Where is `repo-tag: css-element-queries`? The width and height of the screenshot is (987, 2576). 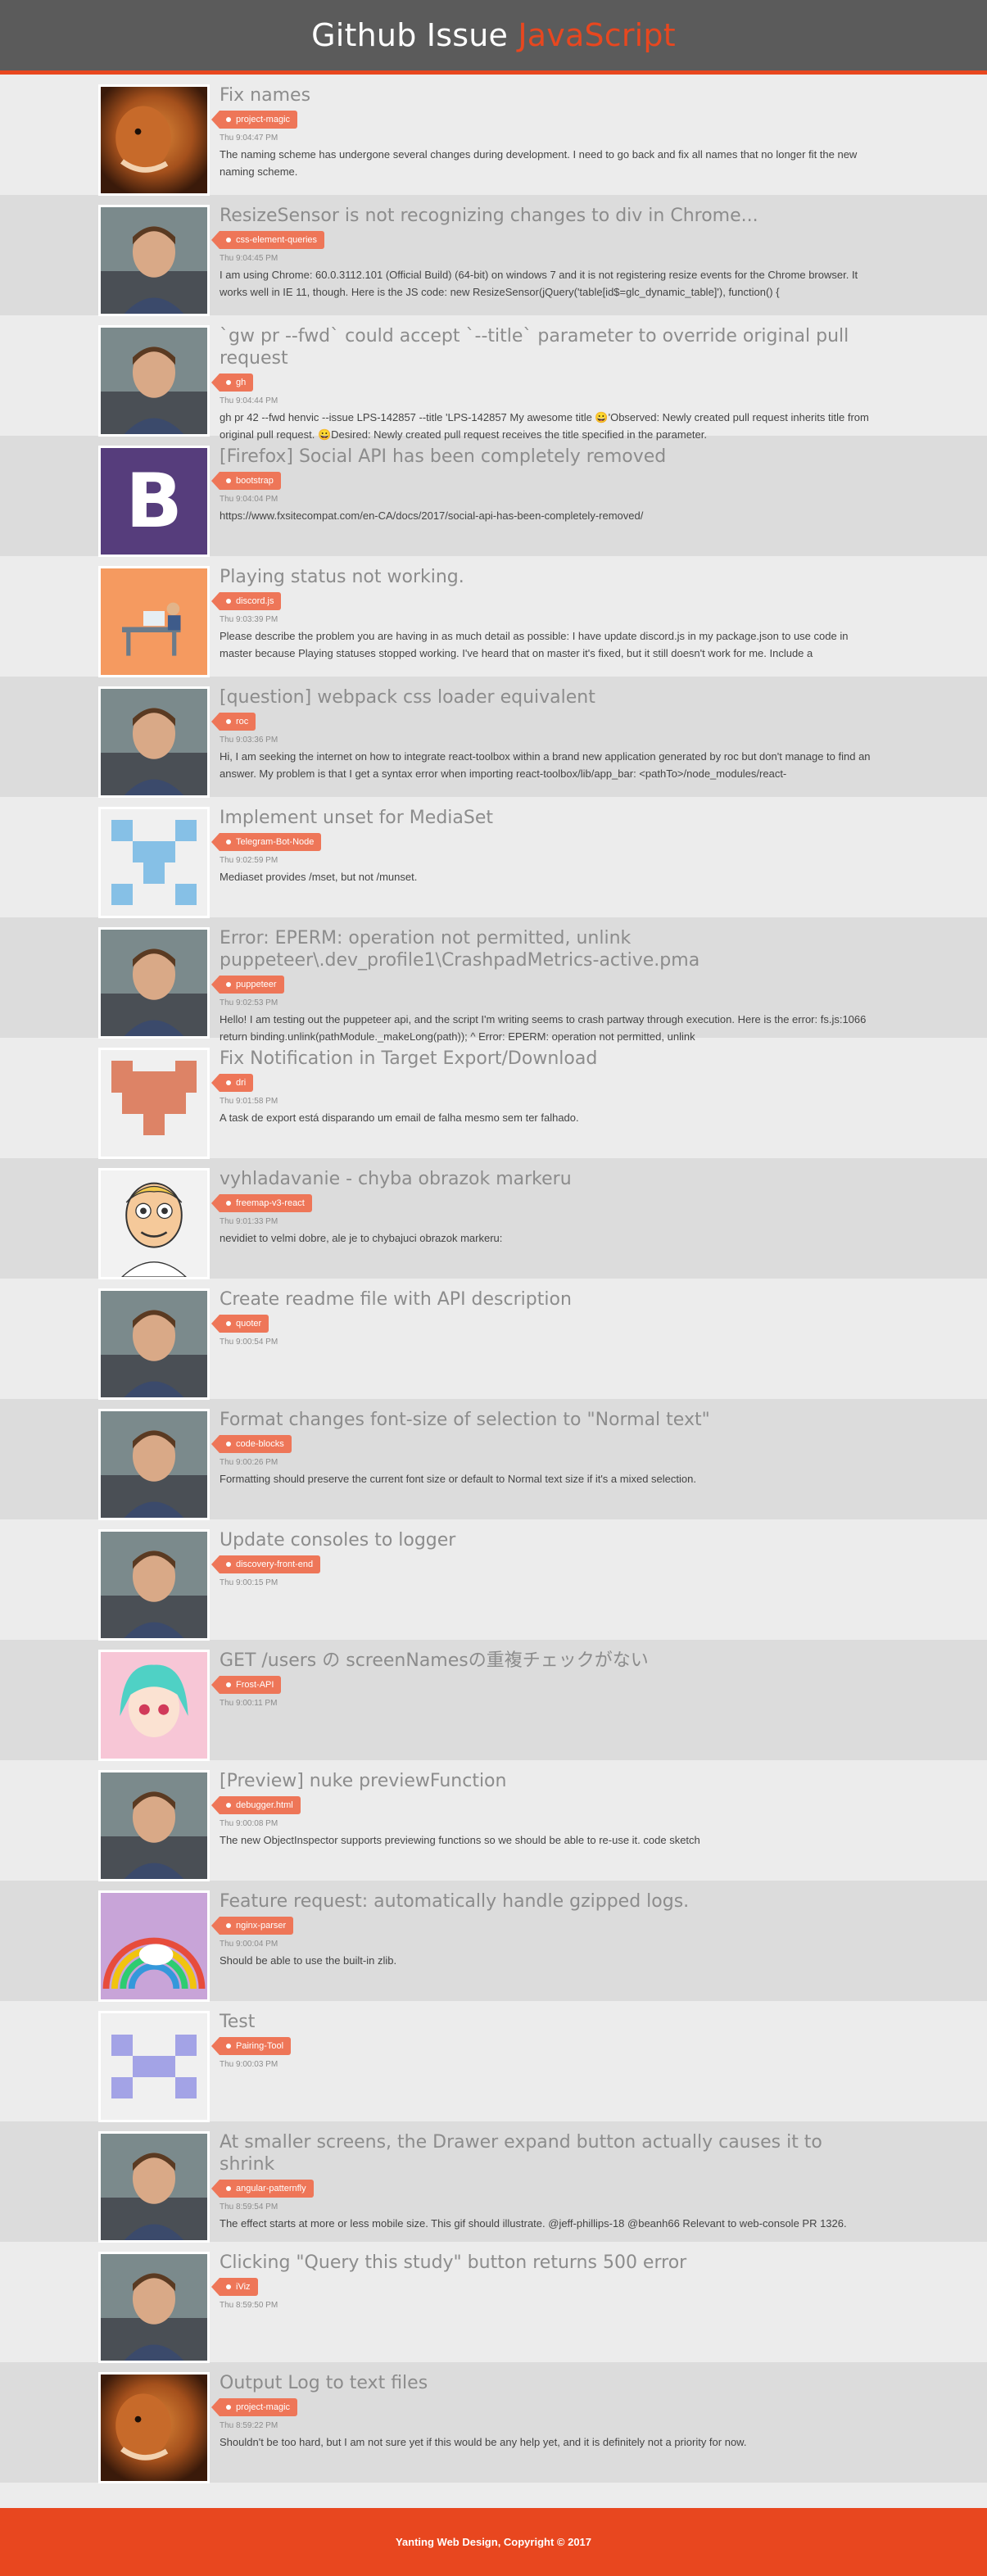 repo-tag: css-element-queries is located at coordinates (268, 240).